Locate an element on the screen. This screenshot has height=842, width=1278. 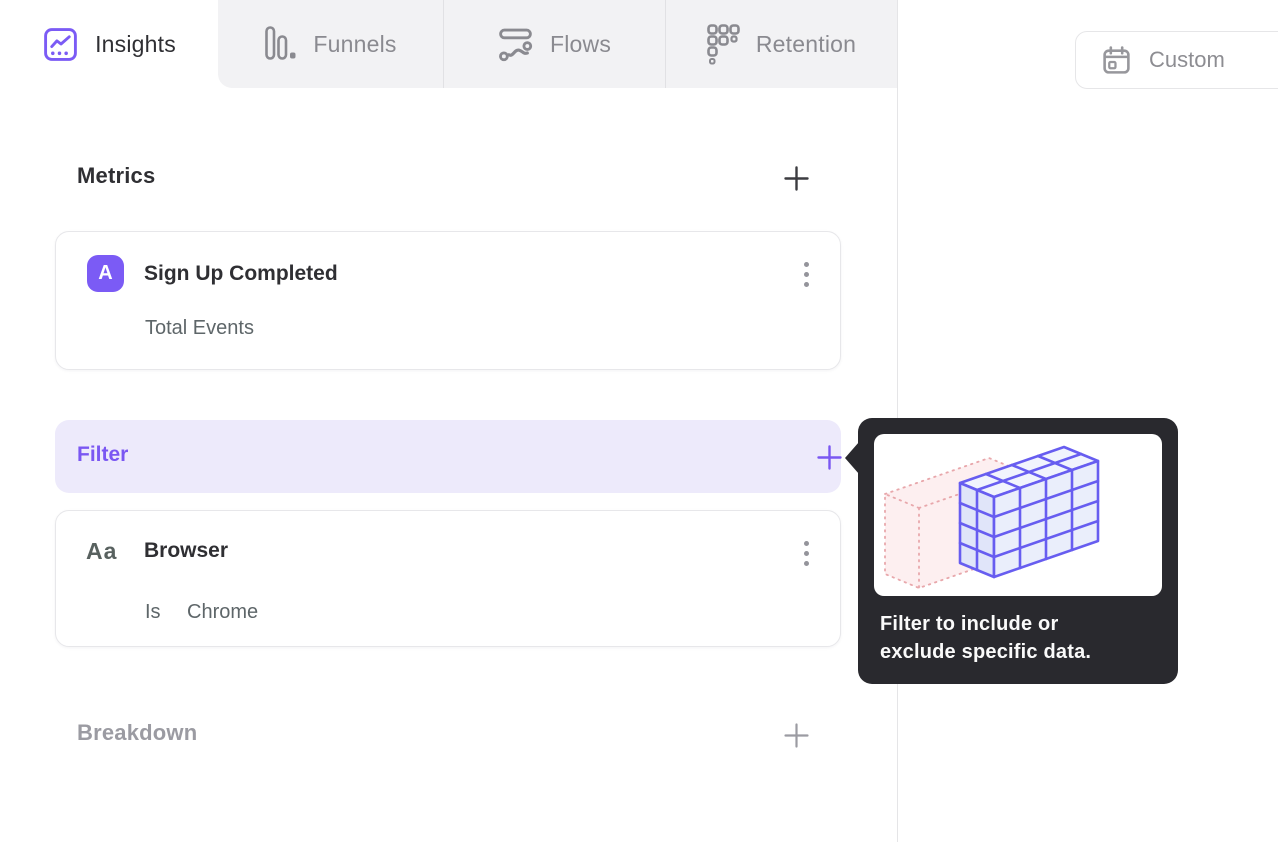
dot-grid-icon is located at coordinates (723, 44).